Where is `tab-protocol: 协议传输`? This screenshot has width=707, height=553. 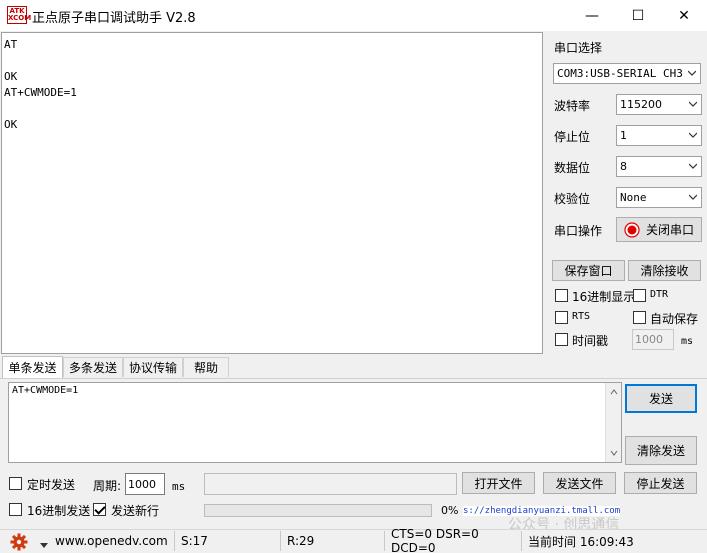 tab-protocol: 协议传输 is located at coordinates (153, 367).